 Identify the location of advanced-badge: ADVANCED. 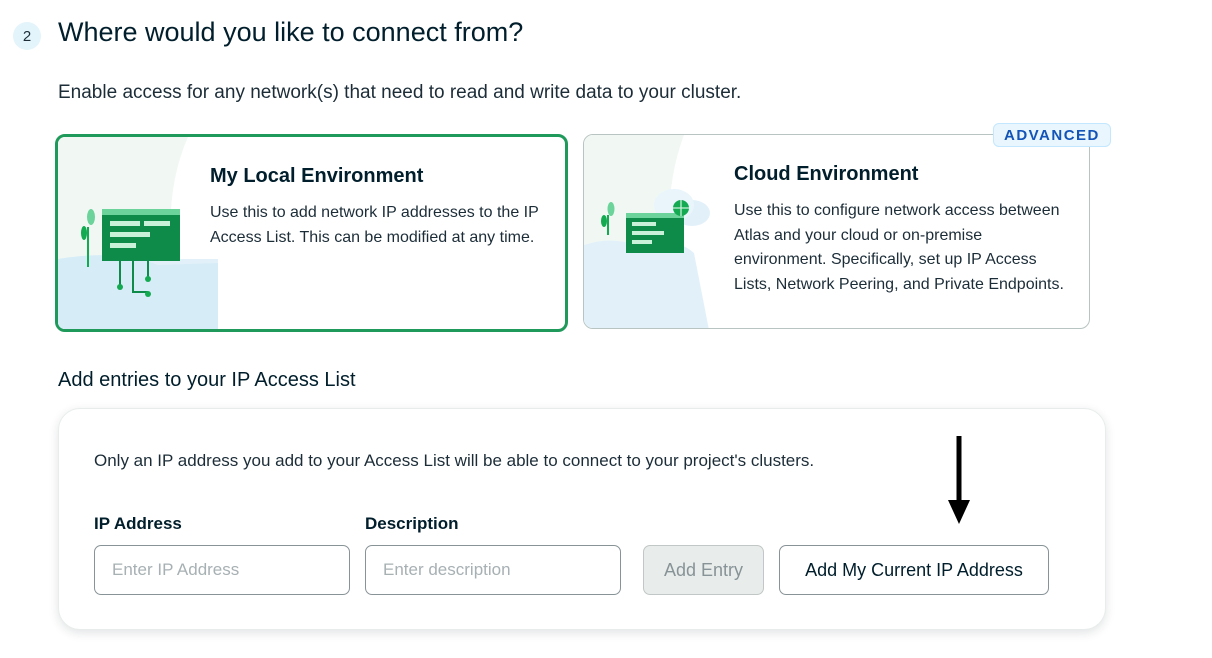
(1052, 135).